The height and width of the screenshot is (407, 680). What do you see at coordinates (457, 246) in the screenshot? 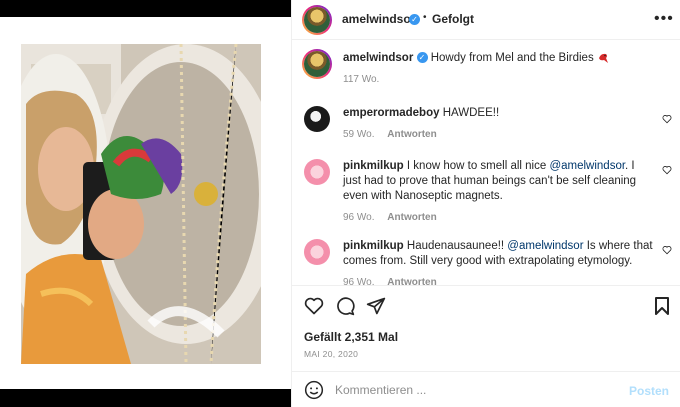
I see `comment-text-before: Haudenausaunee!!` at bounding box center [457, 246].